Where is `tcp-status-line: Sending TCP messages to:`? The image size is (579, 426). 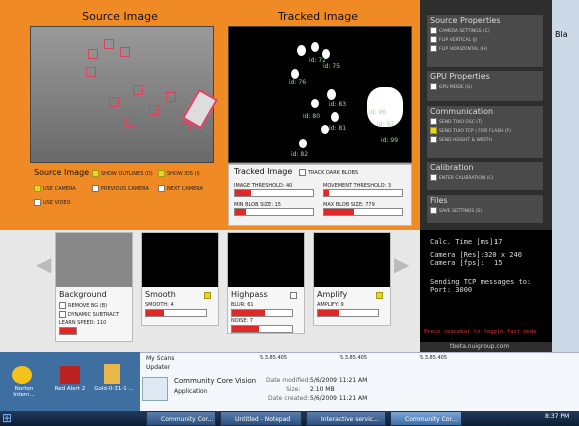
tcp-status-line: Sending TCP messages to: is located at coordinates (481, 282).